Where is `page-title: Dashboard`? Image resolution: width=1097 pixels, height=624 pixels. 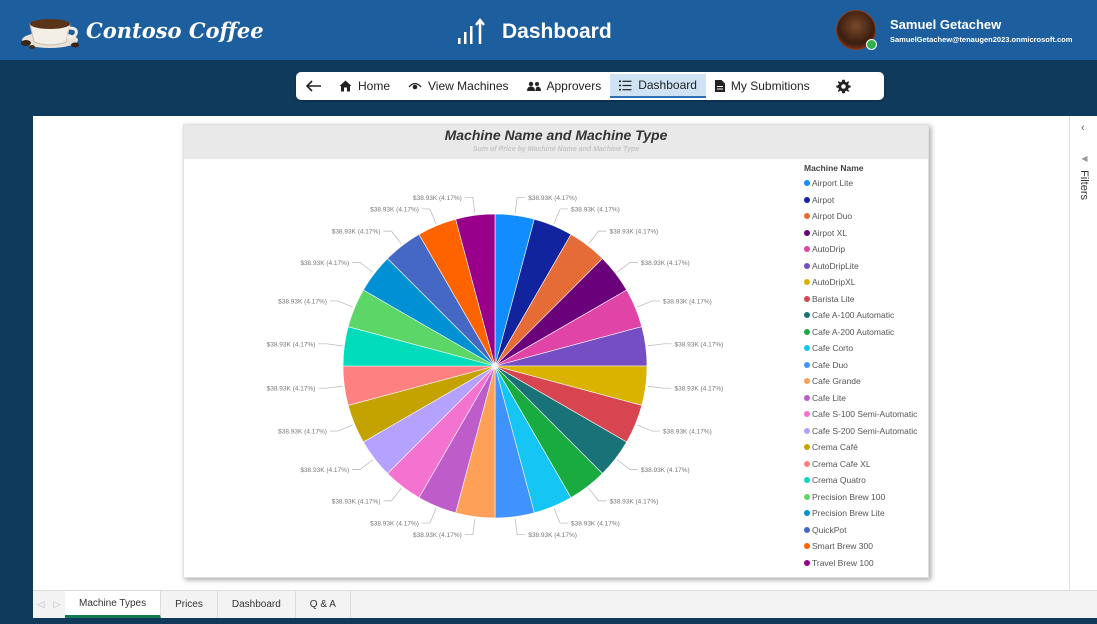
page-title: Dashboard is located at coordinates (557, 31).